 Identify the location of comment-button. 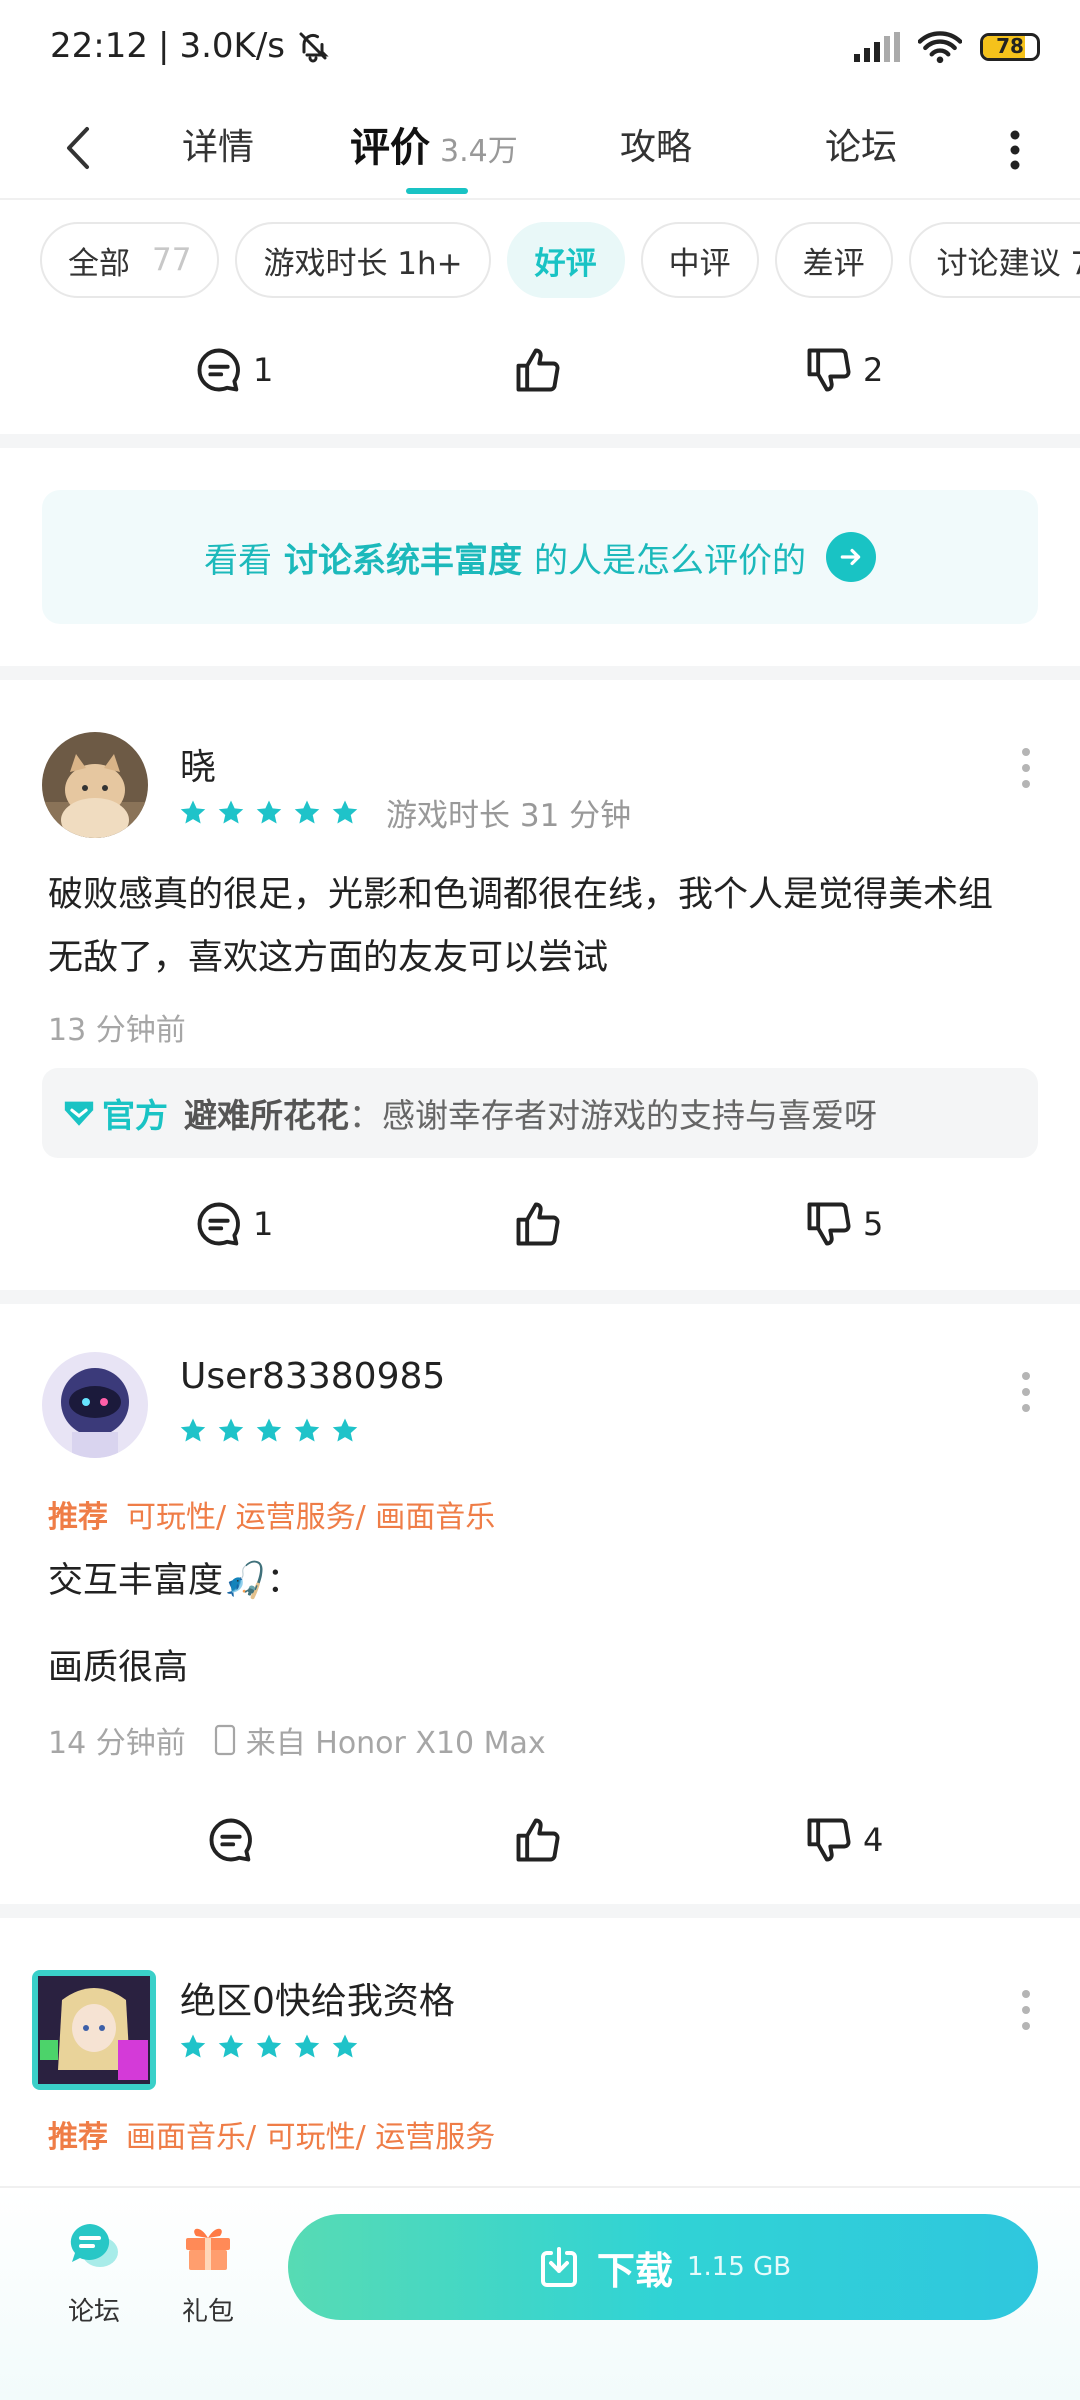
(231, 1840).